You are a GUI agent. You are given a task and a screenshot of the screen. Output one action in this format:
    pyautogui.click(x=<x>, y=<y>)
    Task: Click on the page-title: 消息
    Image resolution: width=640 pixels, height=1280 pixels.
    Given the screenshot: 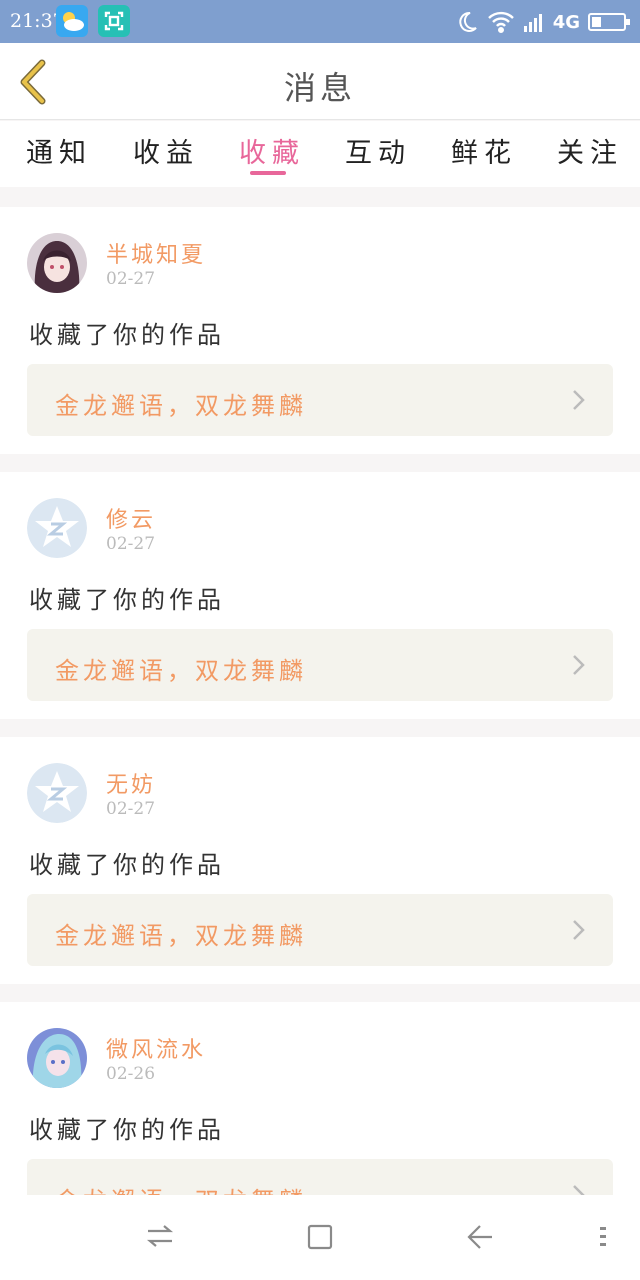 What is the action you would take?
    pyautogui.click(x=319, y=88)
    